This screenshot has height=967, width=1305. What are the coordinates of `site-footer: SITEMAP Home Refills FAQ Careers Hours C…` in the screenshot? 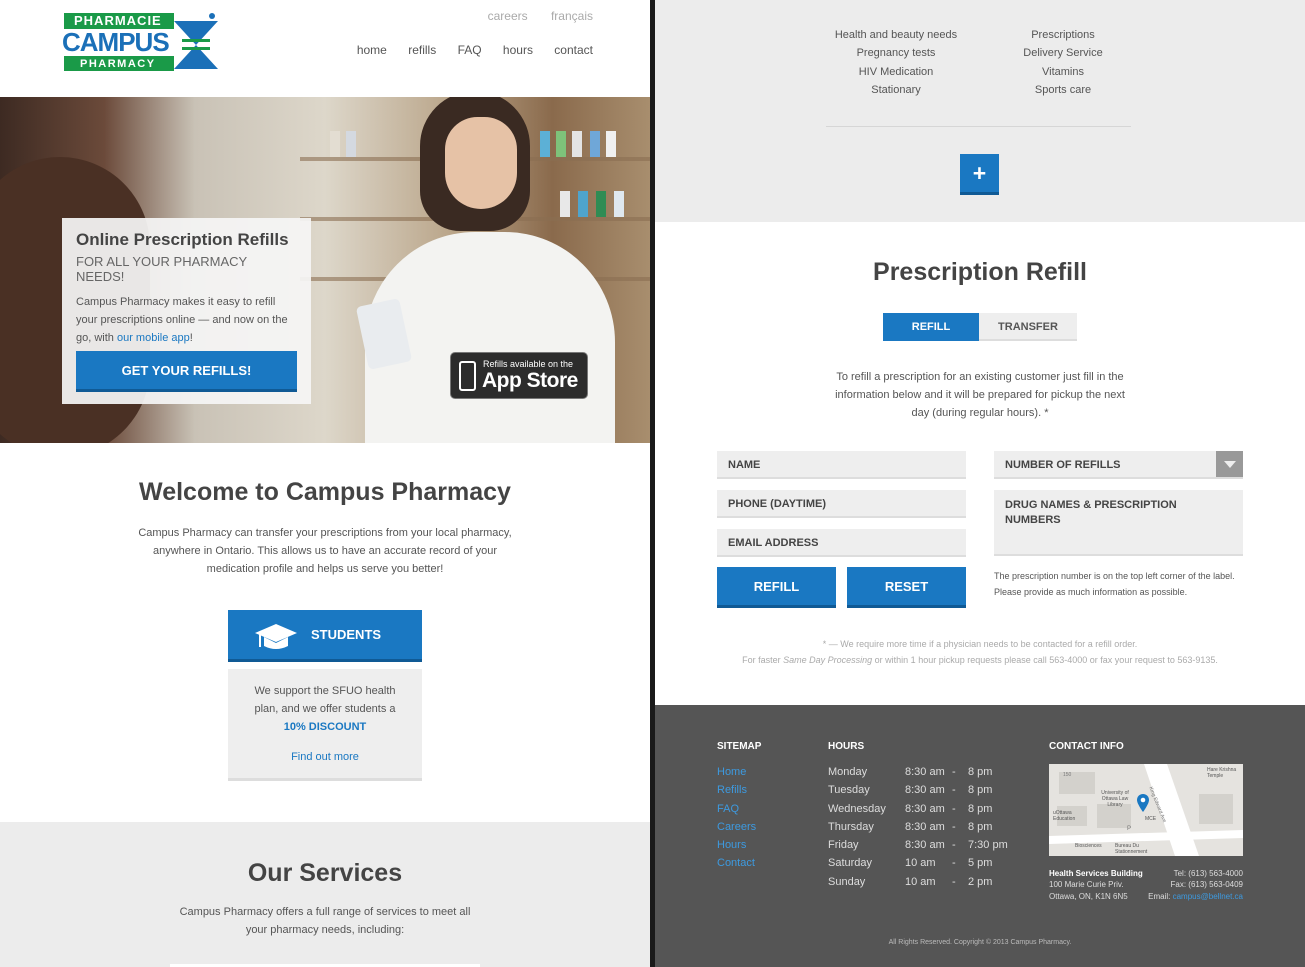 It's located at (980, 836).